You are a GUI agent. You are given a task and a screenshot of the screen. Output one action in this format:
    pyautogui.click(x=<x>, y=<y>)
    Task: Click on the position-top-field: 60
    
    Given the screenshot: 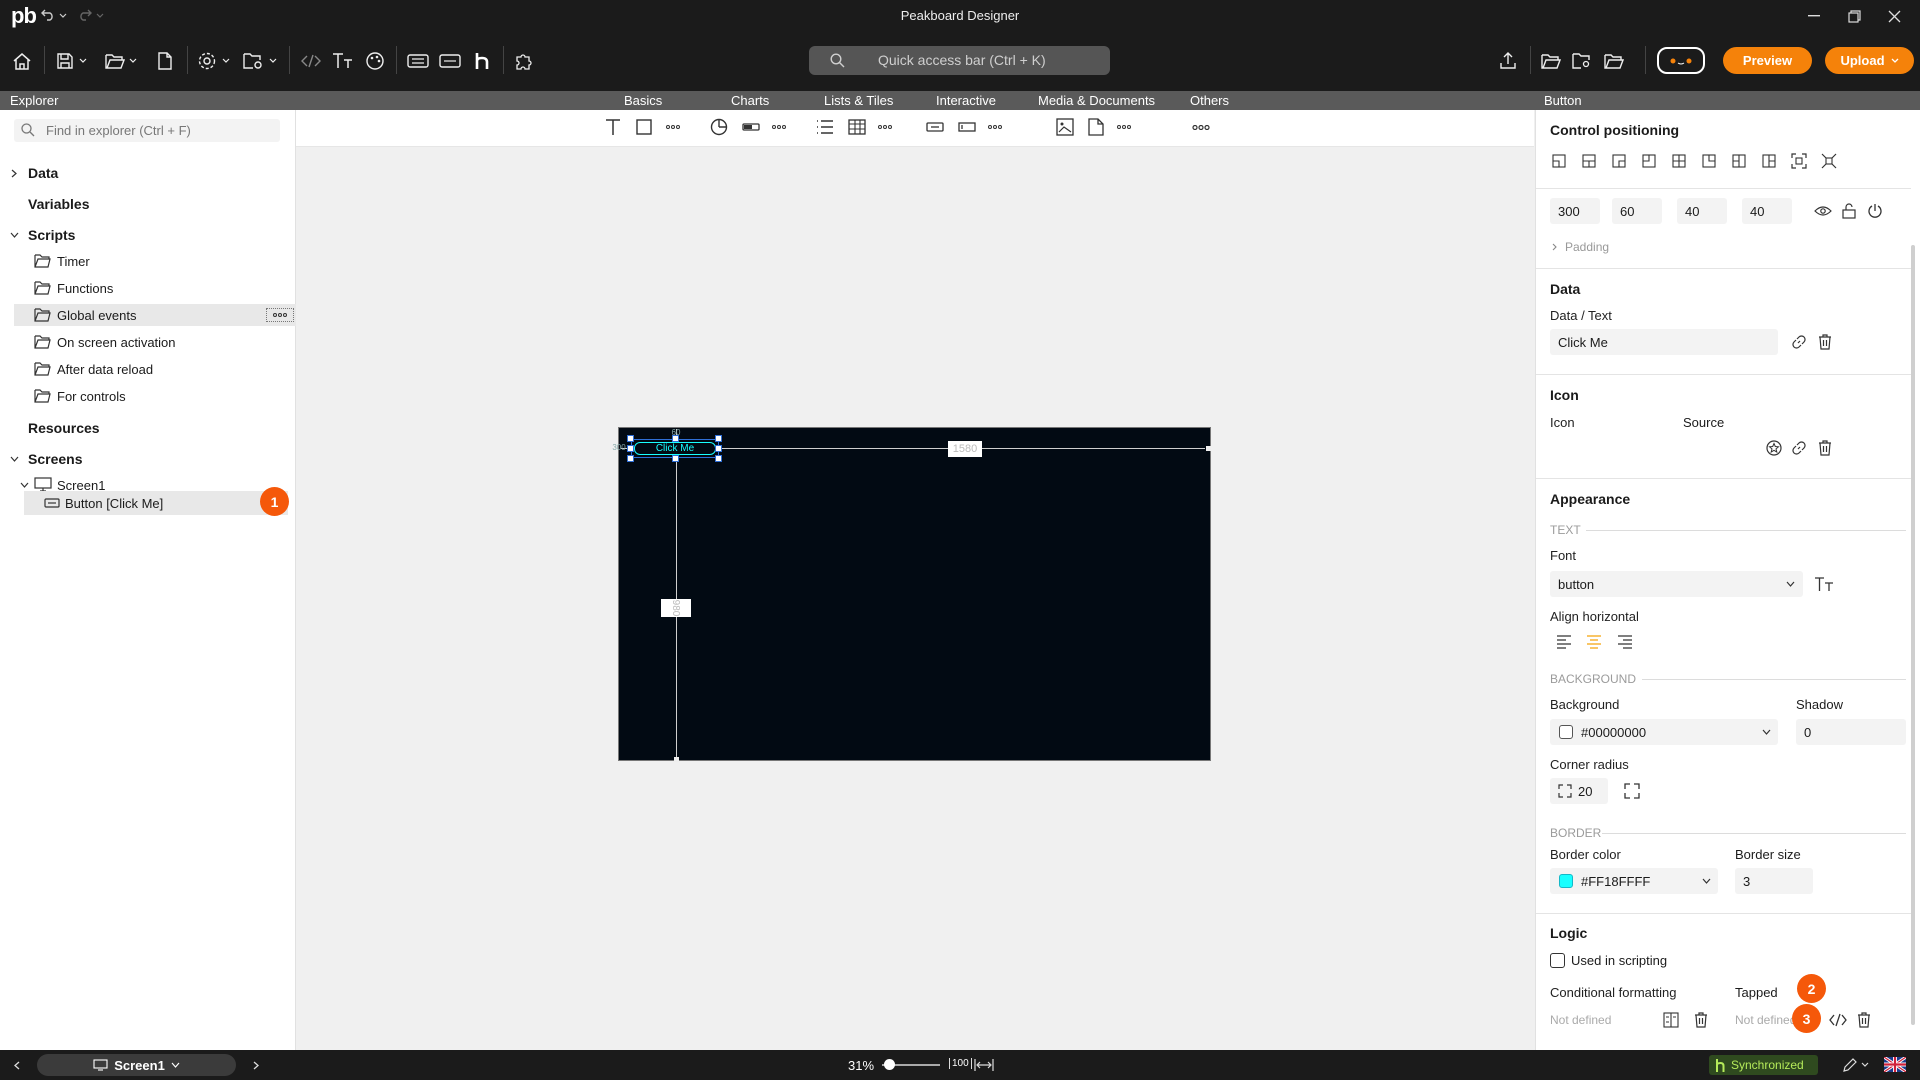 What is the action you would take?
    pyautogui.click(x=1637, y=211)
    